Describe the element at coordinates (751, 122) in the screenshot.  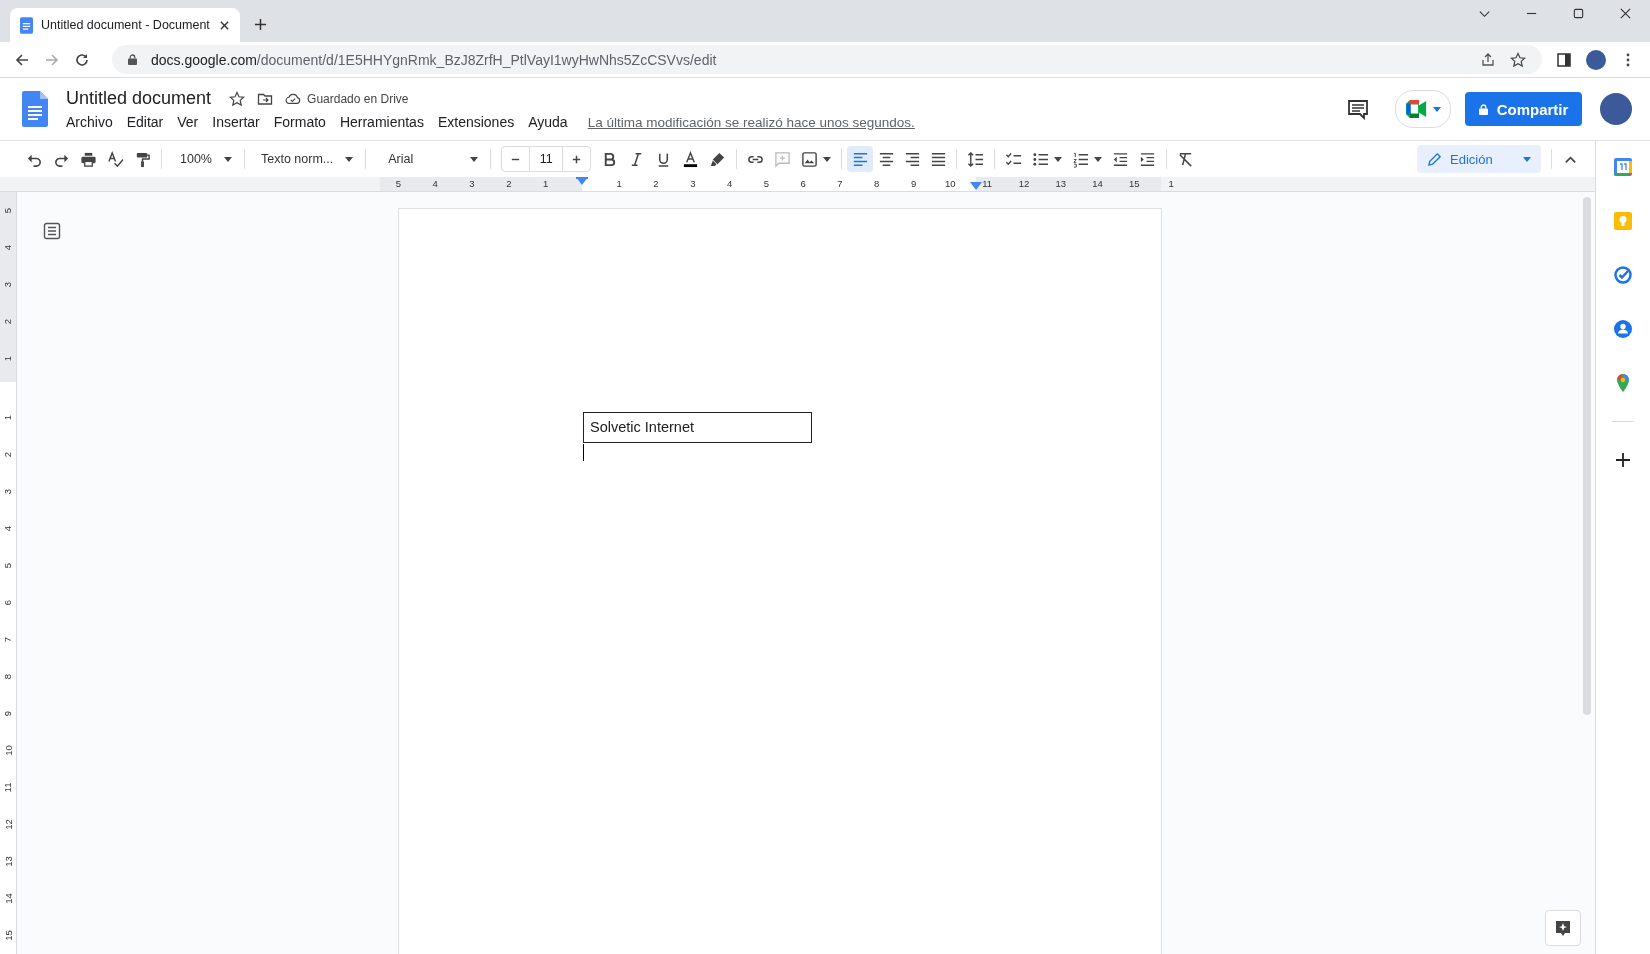
I see `last-edit-link: La última modificación se realizó hace unos segundos.` at that location.